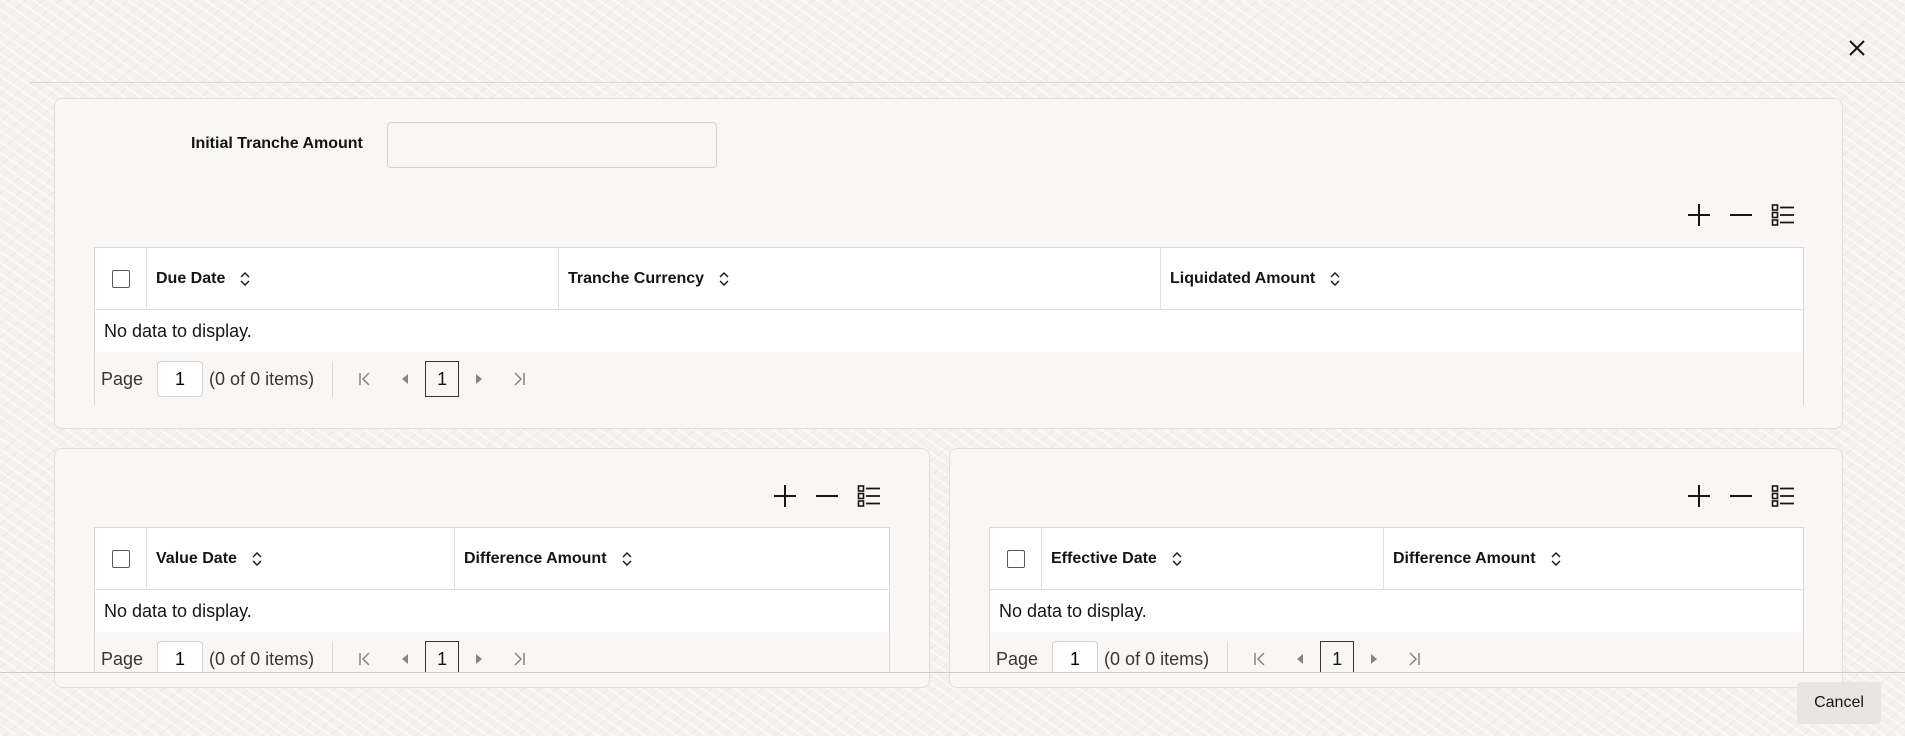 The width and height of the screenshot is (1905, 736). Describe the element at coordinates (196, 558) in the screenshot. I see `column-label: Value Date` at that location.